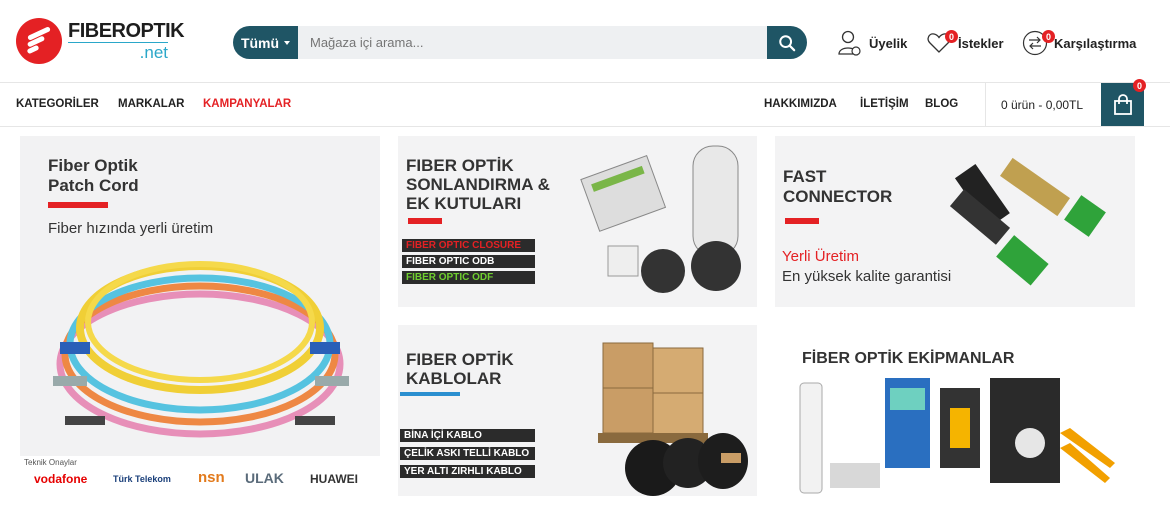 The image size is (1170, 519). I want to click on fast-connector-image, so click(1027, 221).